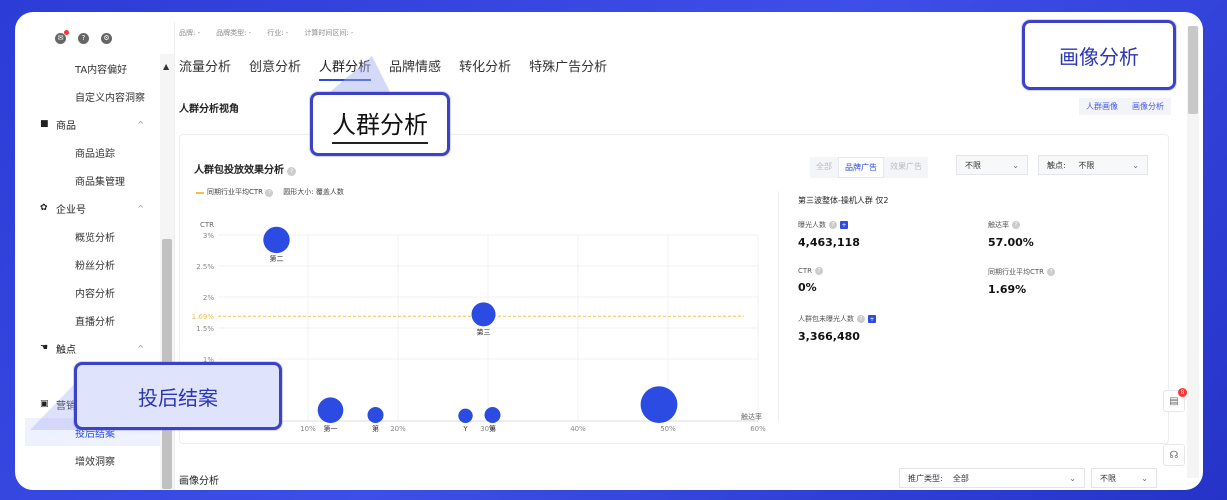 The image size is (1227, 500). Describe the element at coordinates (99, 348) in the screenshot. I see `sidebar-group: ☚ 触点 ^` at that location.